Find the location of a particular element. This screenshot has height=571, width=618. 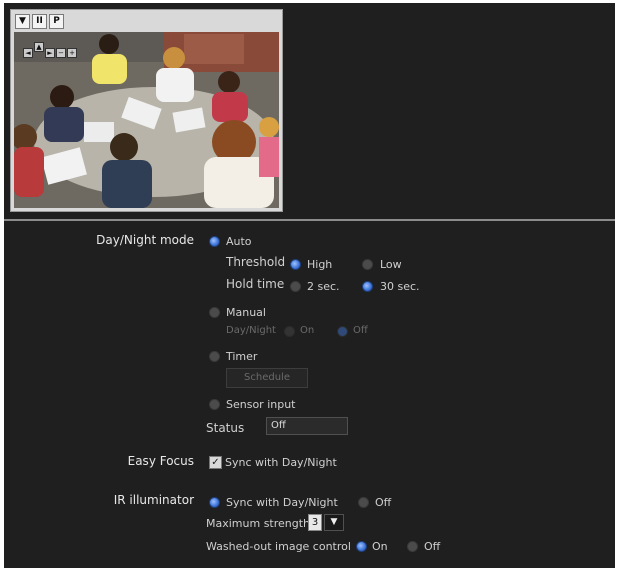

washed-out-label: Washed-out image control is located at coordinates (278, 546).